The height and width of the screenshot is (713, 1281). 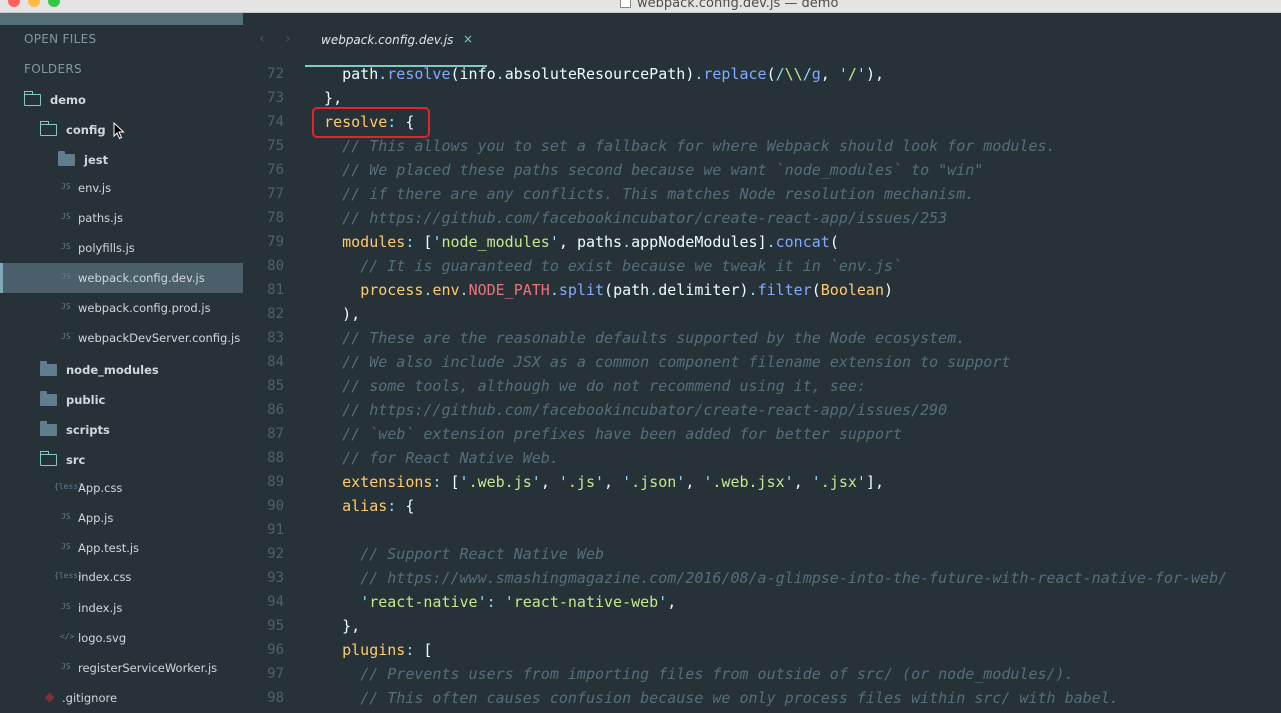 What do you see at coordinates (121, 308) in the screenshot?
I see `tree-file-webpack.config.prod.js: JS webpack.config.prod.js` at bounding box center [121, 308].